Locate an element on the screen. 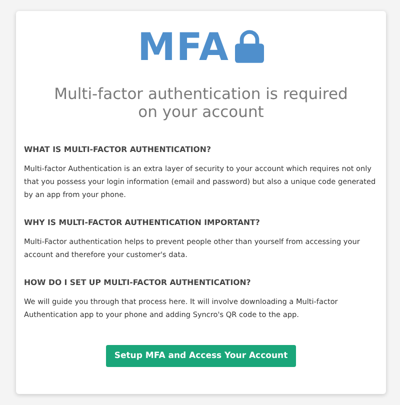  logo-text: MFA is located at coordinates (184, 47).